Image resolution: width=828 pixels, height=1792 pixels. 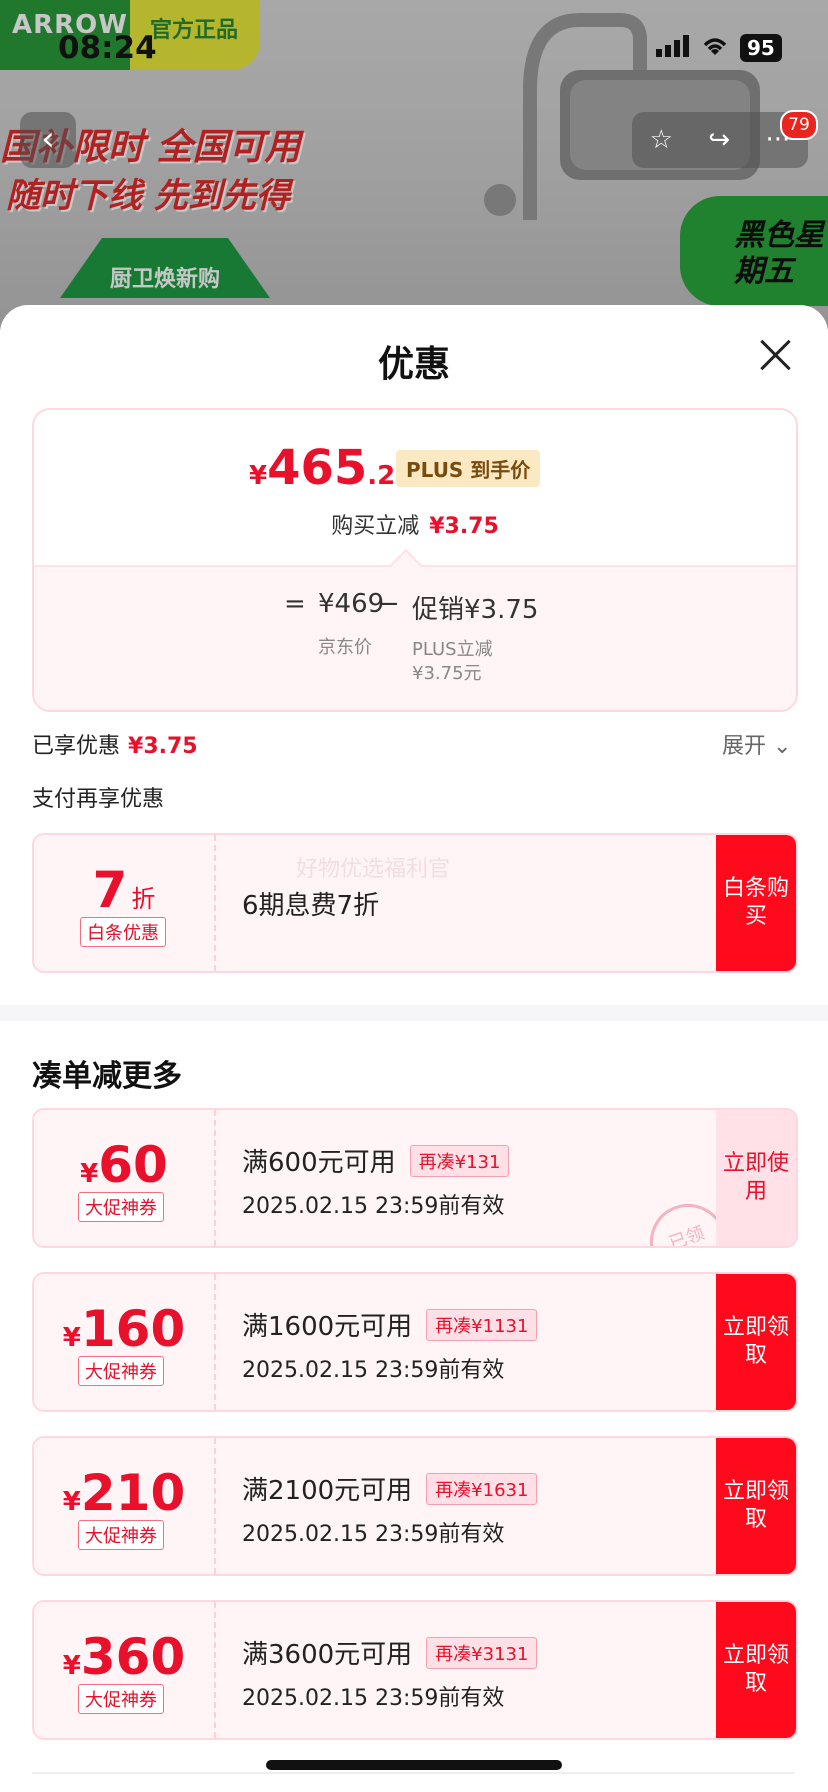 I want to click on expand-button: 展开 ⌄, so click(x=756, y=744).